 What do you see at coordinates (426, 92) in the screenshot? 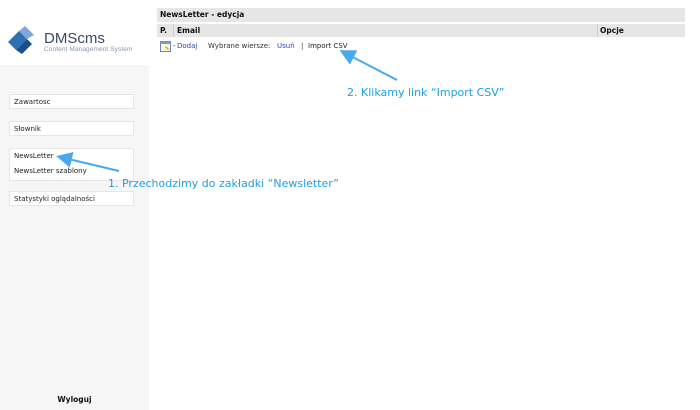
I see `annotation-step-2: 2. Klikamy link “Import CSV”` at bounding box center [426, 92].